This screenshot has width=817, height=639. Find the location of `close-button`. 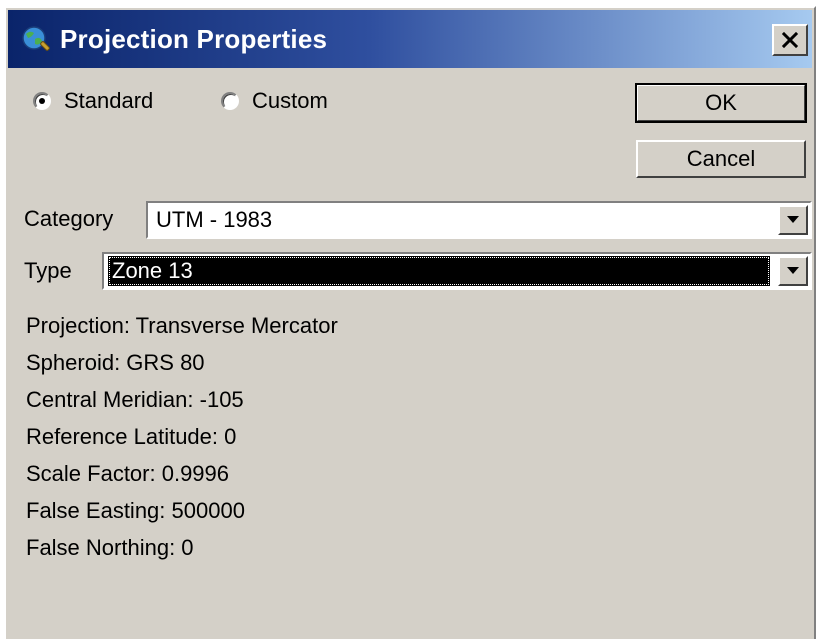

close-button is located at coordinates (790, 40).